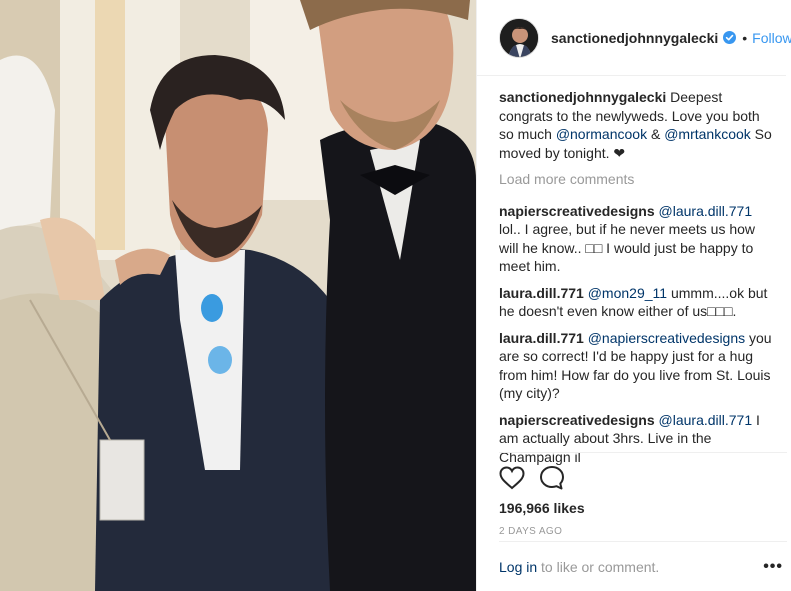 Image resolution: width=791 pixels, height=591 pixels. I want to click on more-options-icon: •••, so click(775, 567).